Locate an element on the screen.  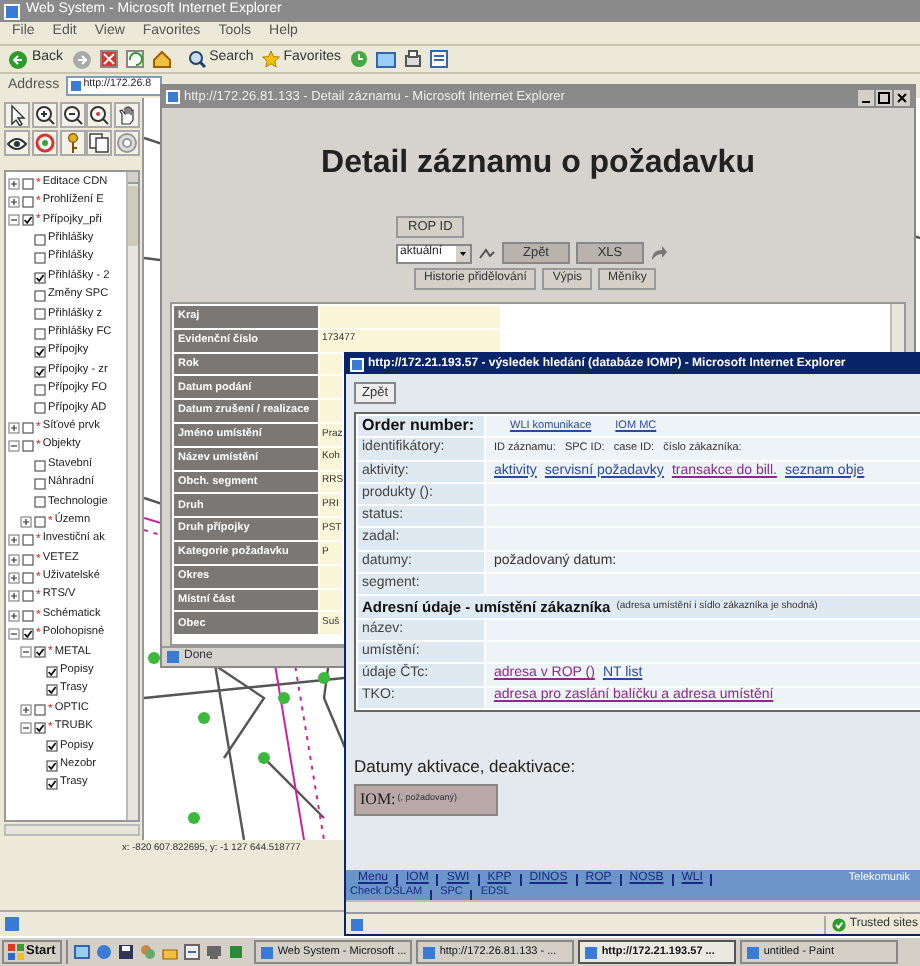
home-icon is located at coordinates (161, 59).